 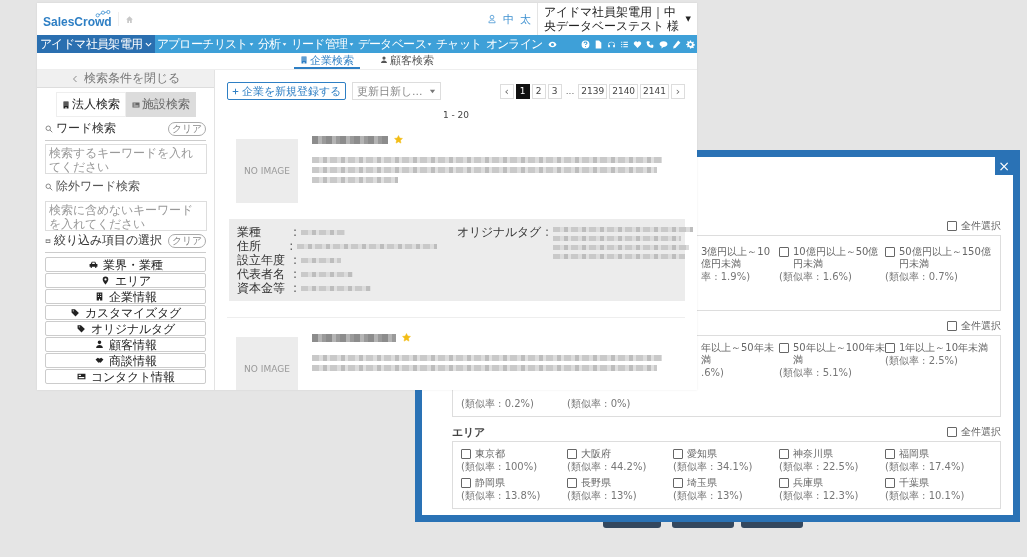 What do you see at coordinates (77, 22) in the screenshot?
I see `logo: SalesCrowd` at bounding box center [77, 22].